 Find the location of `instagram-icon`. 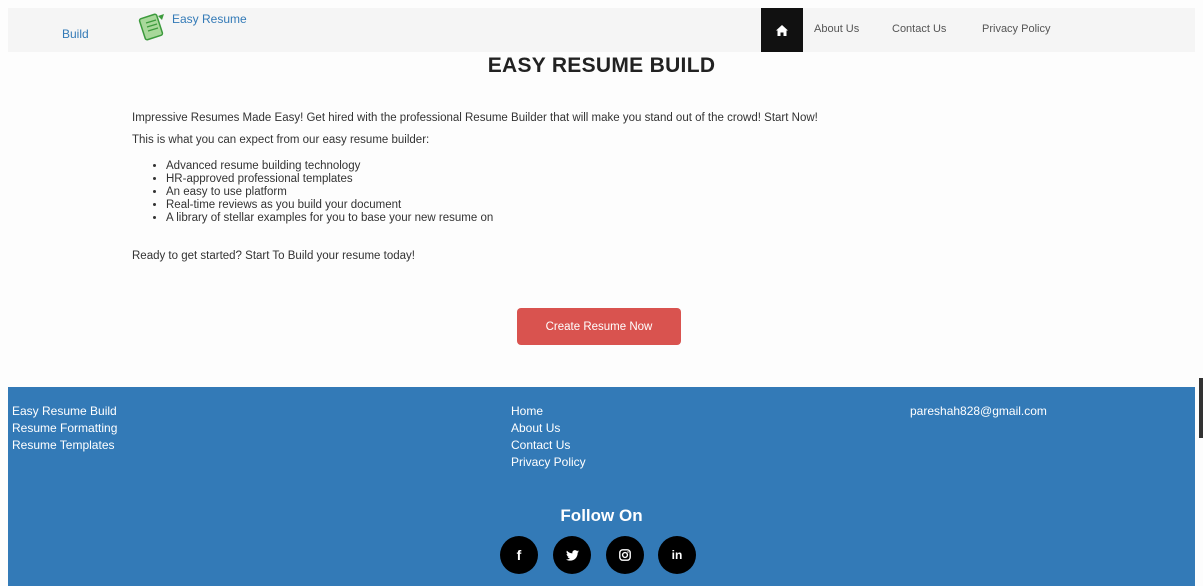

instagram-icon is located at coordinates (625, 555).